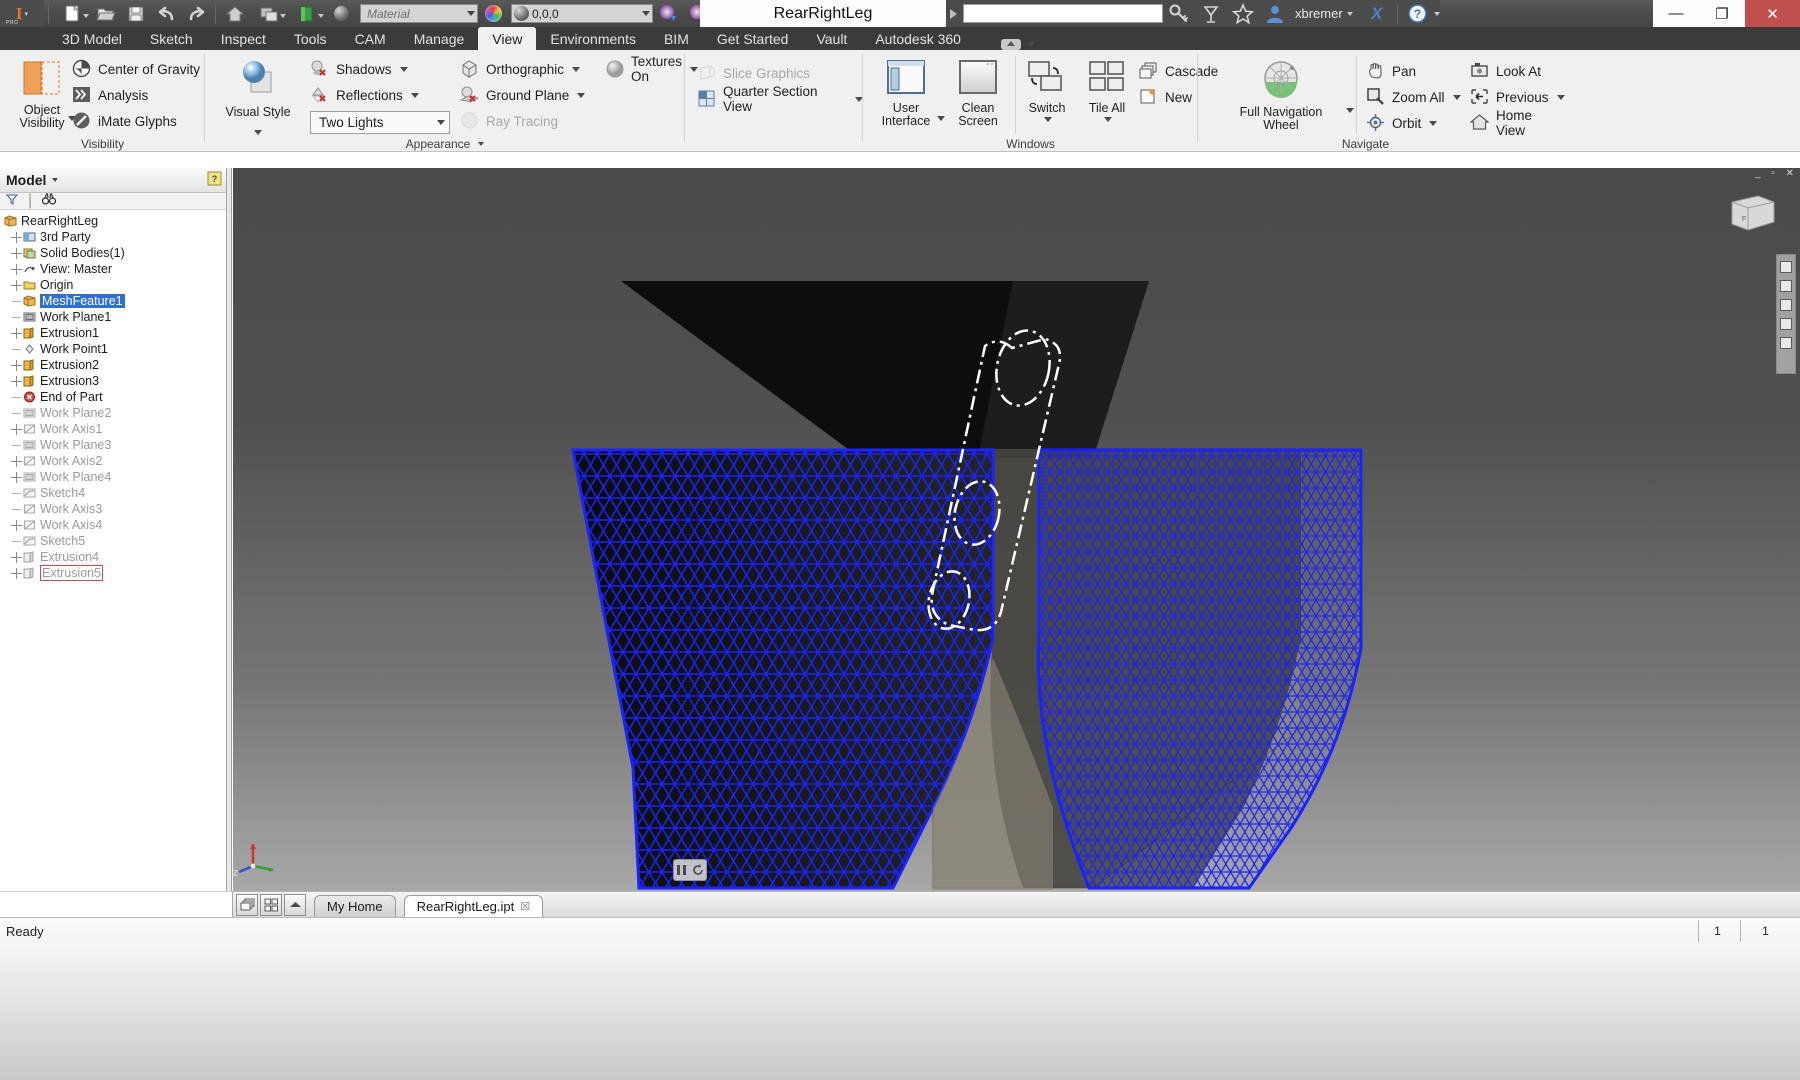 The height and width of the screenshot is (1080, 1800). What do you see at coordinates (115, 525) in the screenshot?
I see `tree-item-work-axis4: Work Axis4` at bounding box center [115, 525].